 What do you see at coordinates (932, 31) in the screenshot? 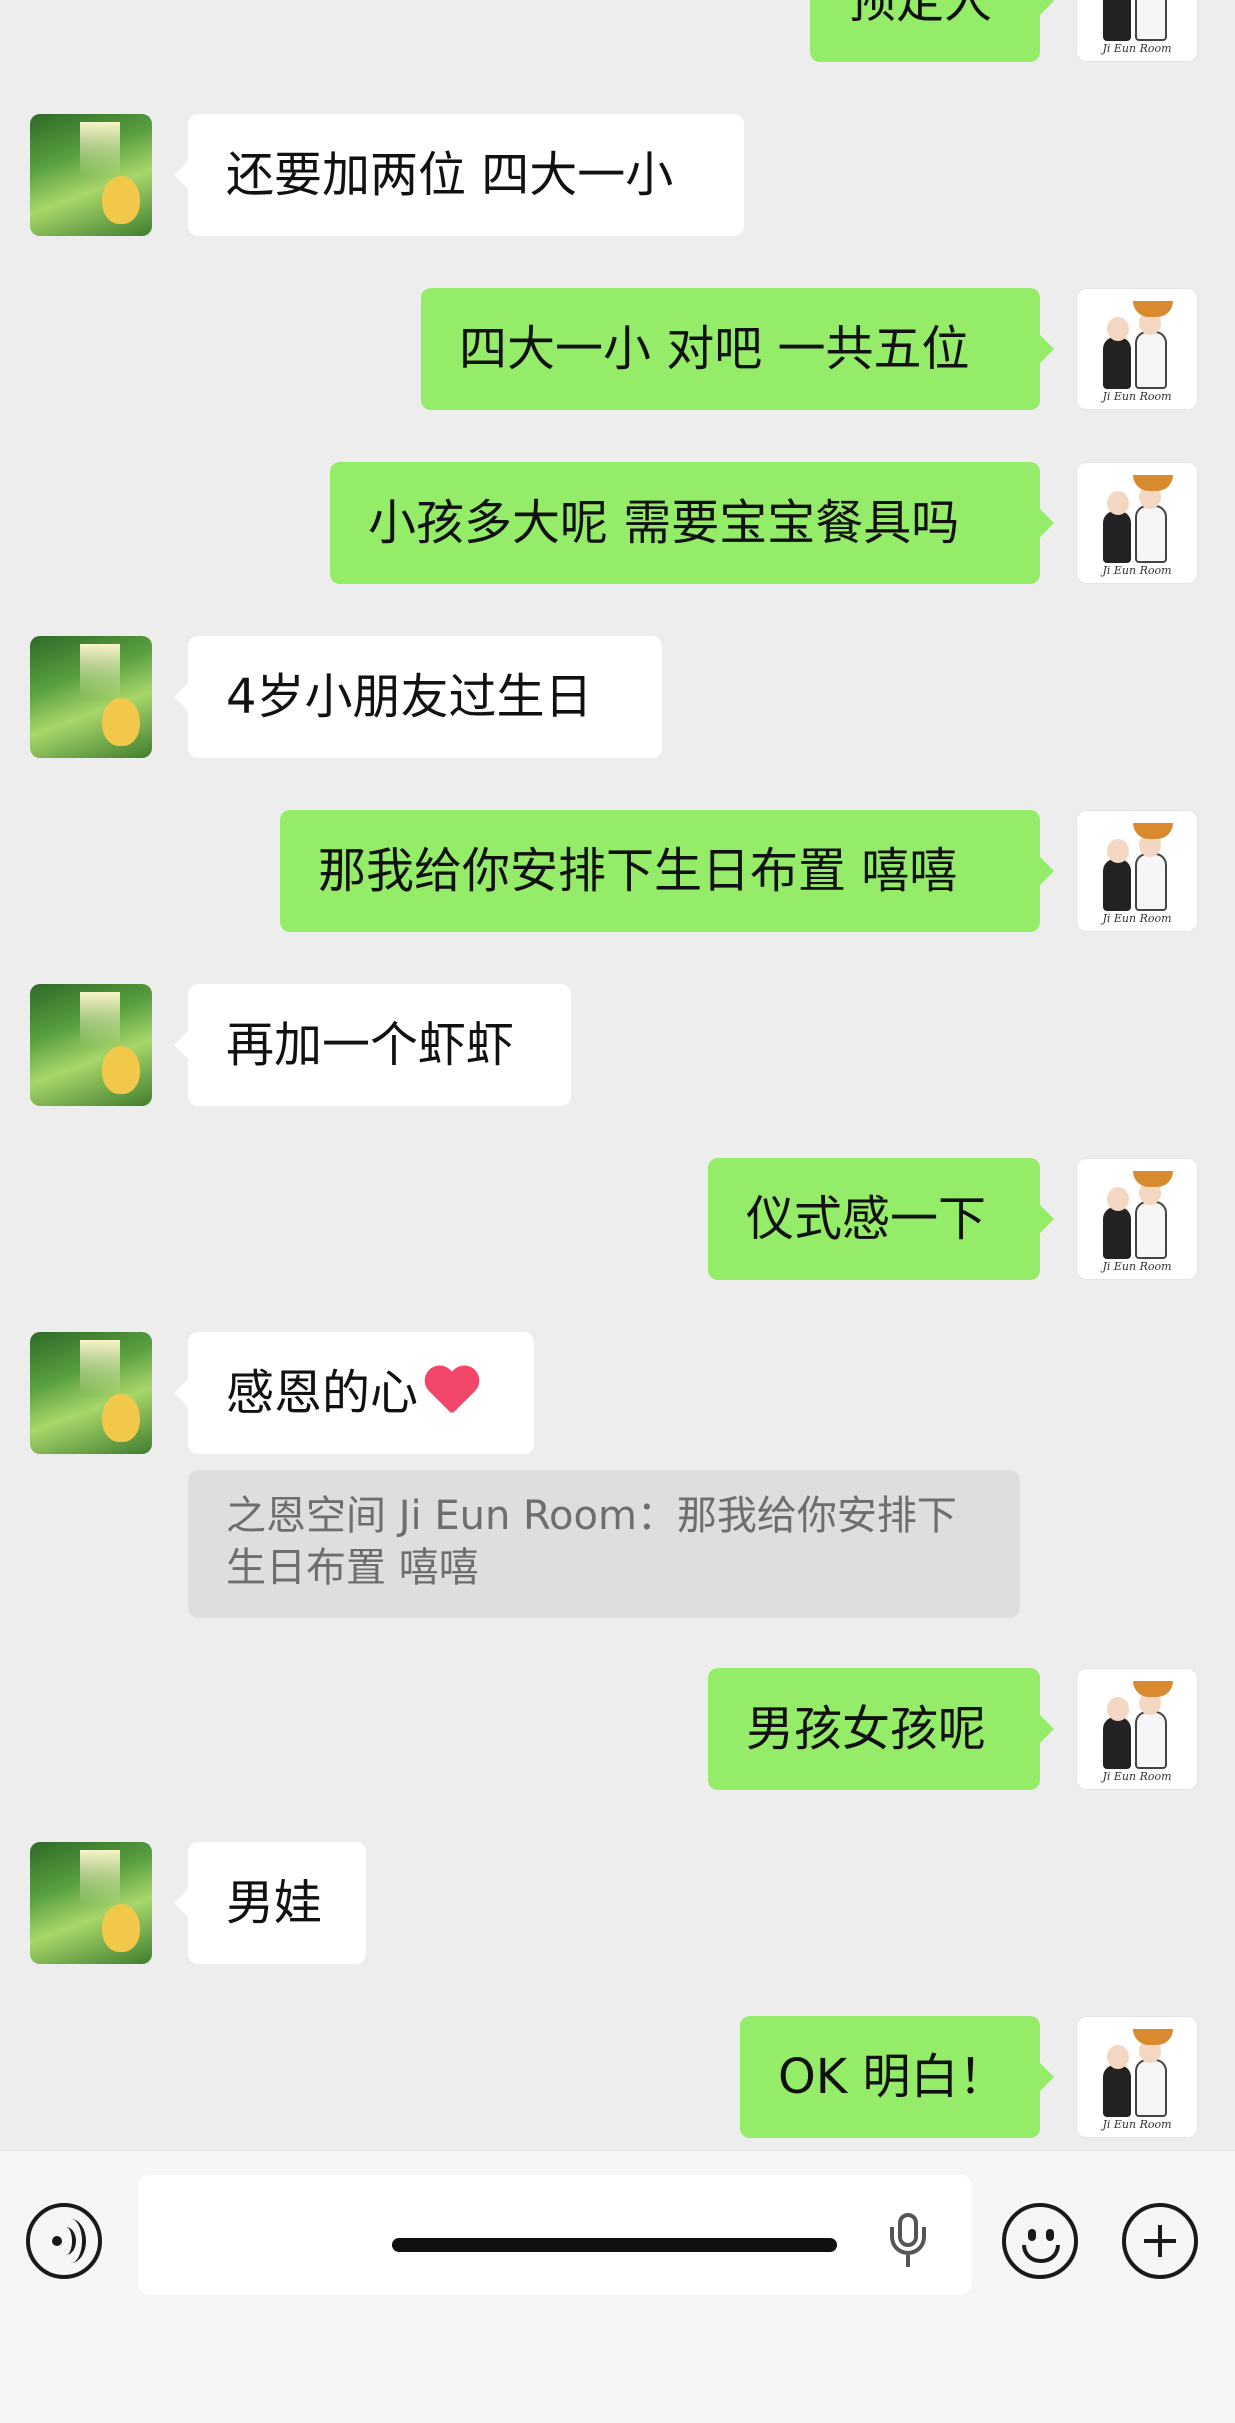
I see `outgoing-message-bubble: 预定人` at bounding box center [932, 31].